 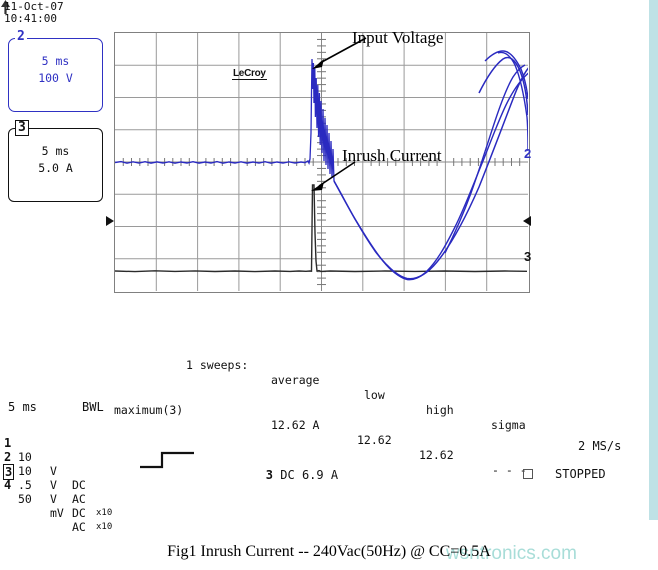 What do you see at coordinates (79, 513) in the screenshot?
I see `channel-3-coupling: DC` at bounding box center [79, 513].